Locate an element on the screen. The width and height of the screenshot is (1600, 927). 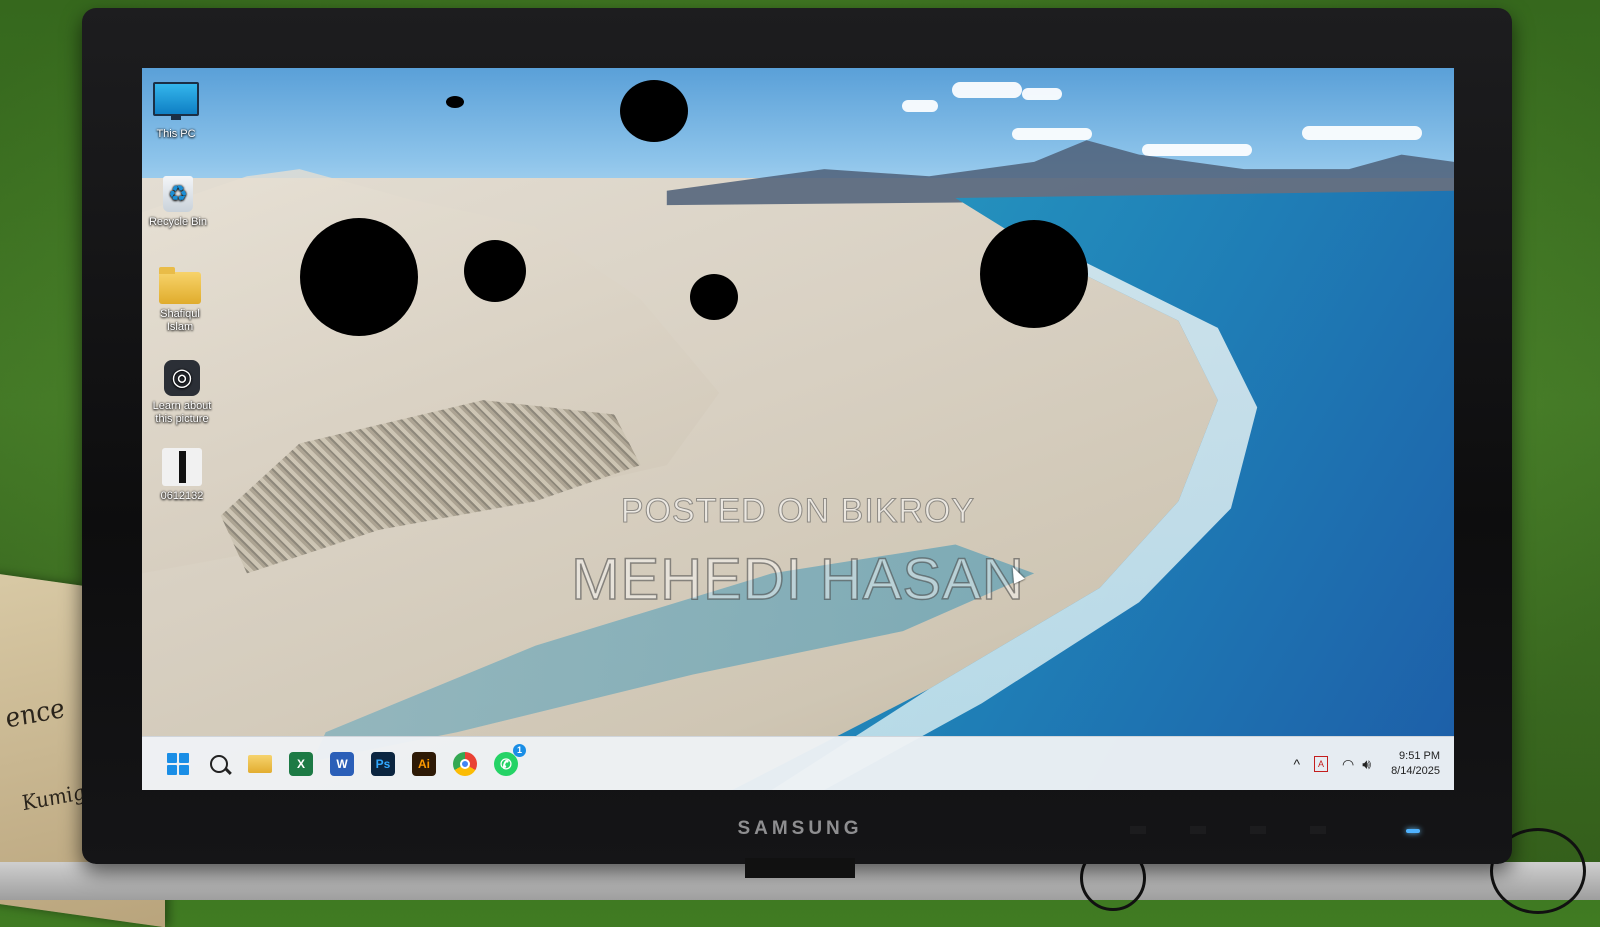
word-button: W is located at coordinates (342, 764).